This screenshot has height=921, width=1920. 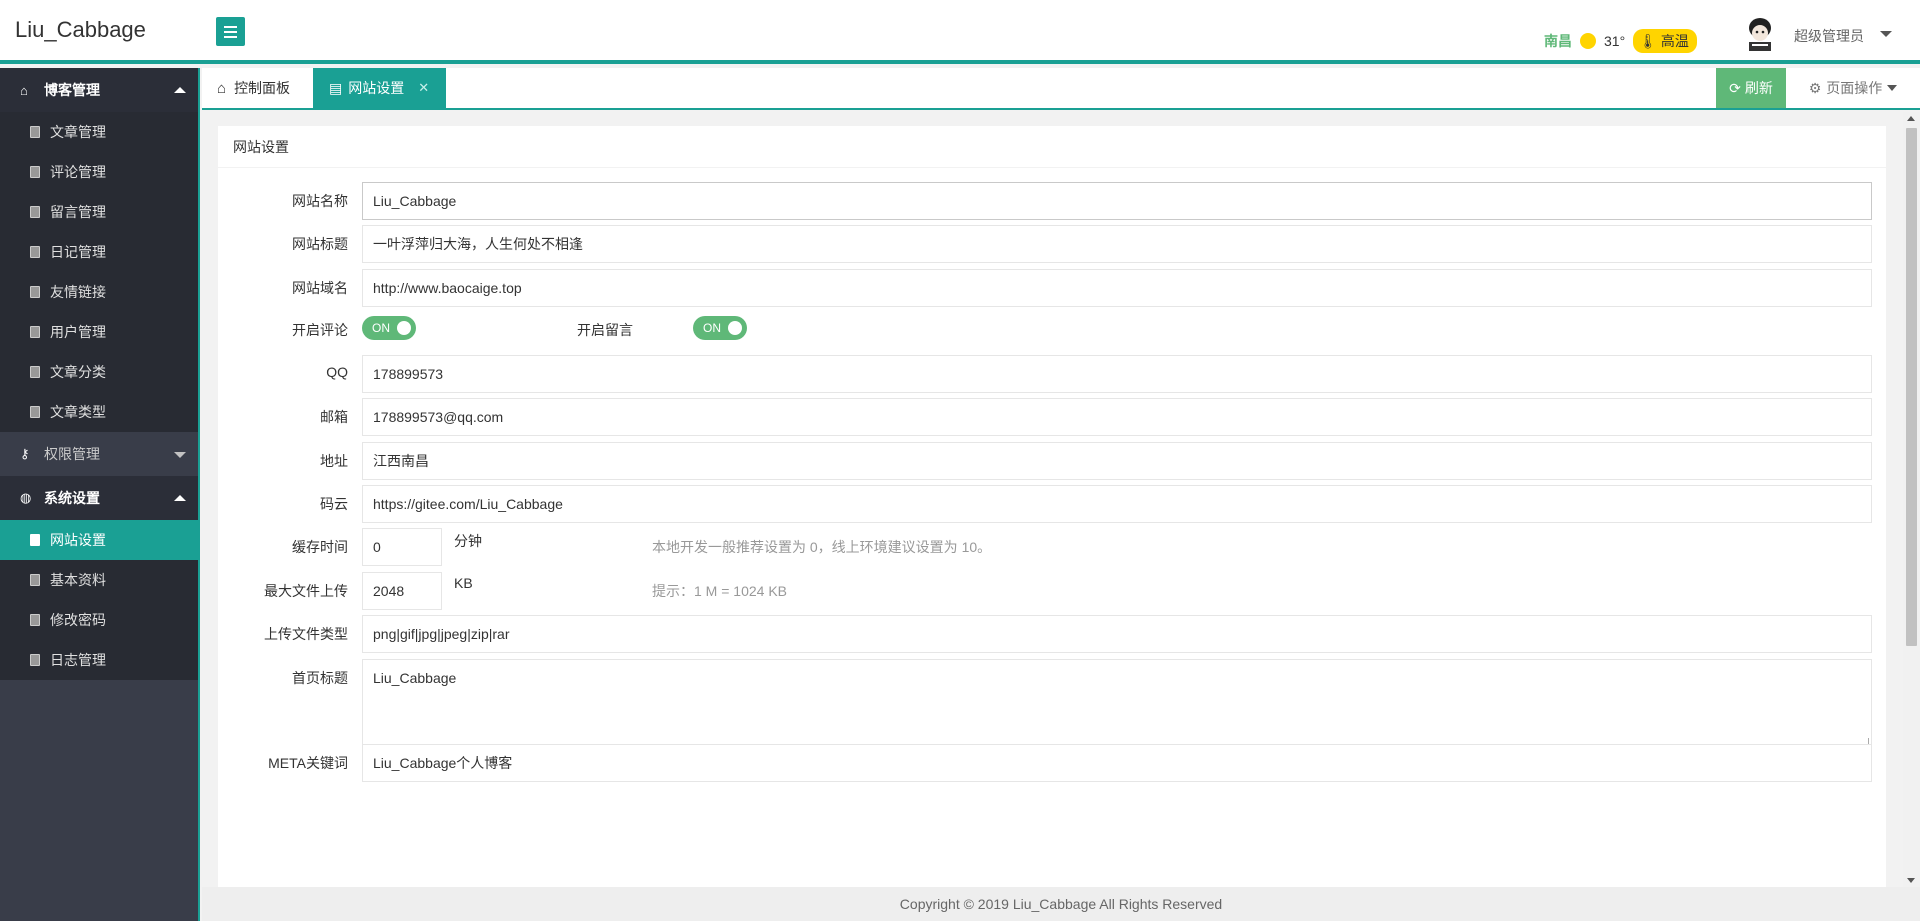 What do you see at coordinates (1052, 147) in the screenshot?
I see `panel-title: 网站设置` at bounding box center [1052, 147].